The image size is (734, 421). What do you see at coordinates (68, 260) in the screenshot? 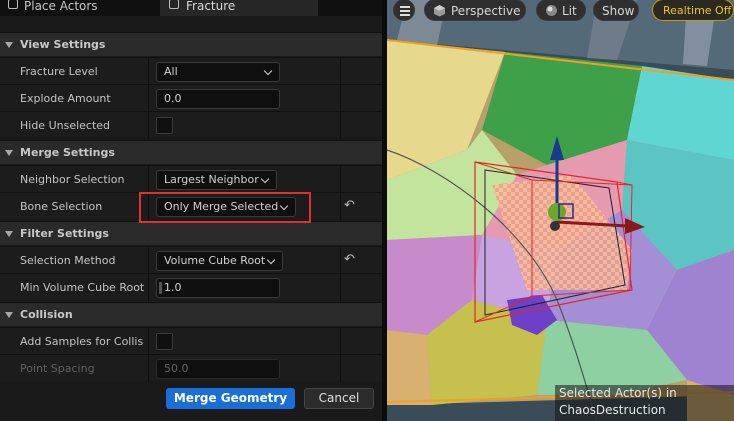
I see `property-label: Selection Method` at bounding box center [68, 260].